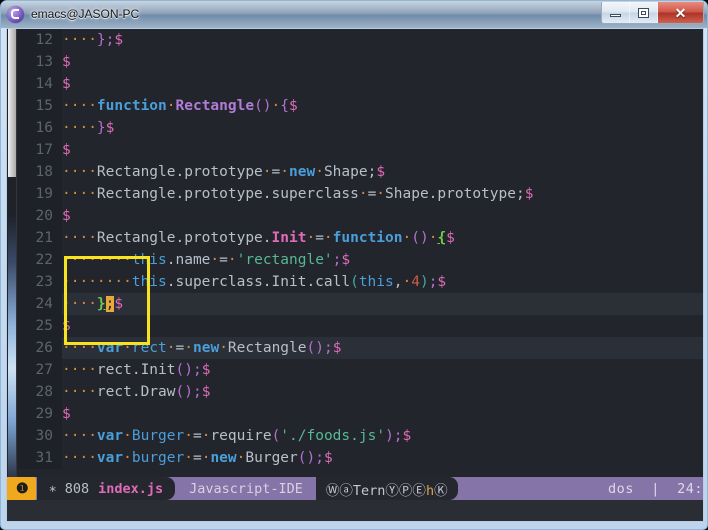 The image size is (708, 530). I want to click on major-mode-label: Javascript-IDE, so click(245, 488).